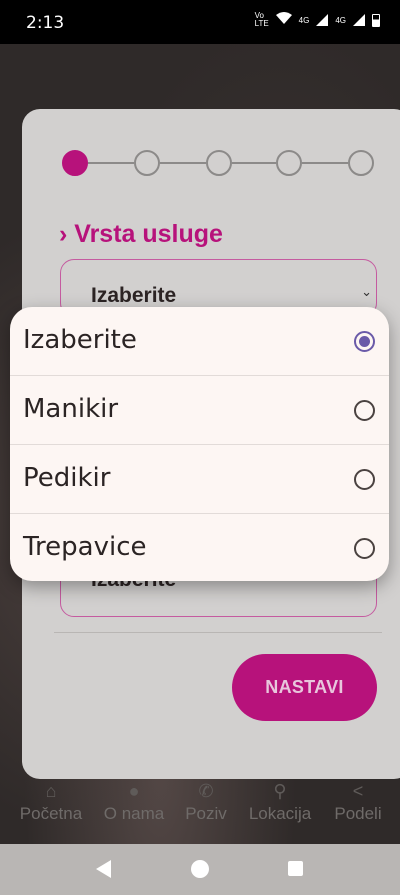  Describe the element at coordinates (51, 813) in the screenshot. I see `nav-label: Početna` at that location.